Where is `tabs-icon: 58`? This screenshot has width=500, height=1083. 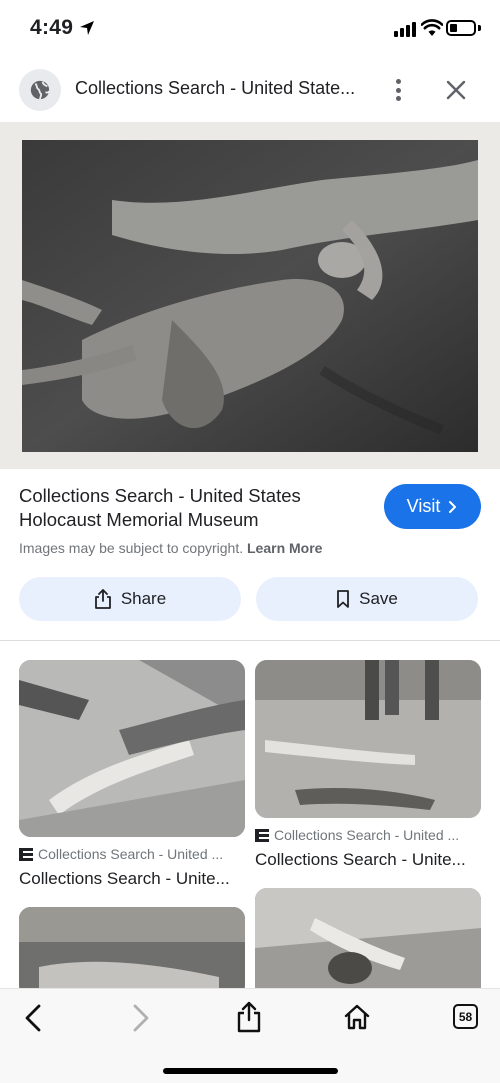
tabs-icon: 58 is located at coordinates (465, 1016).